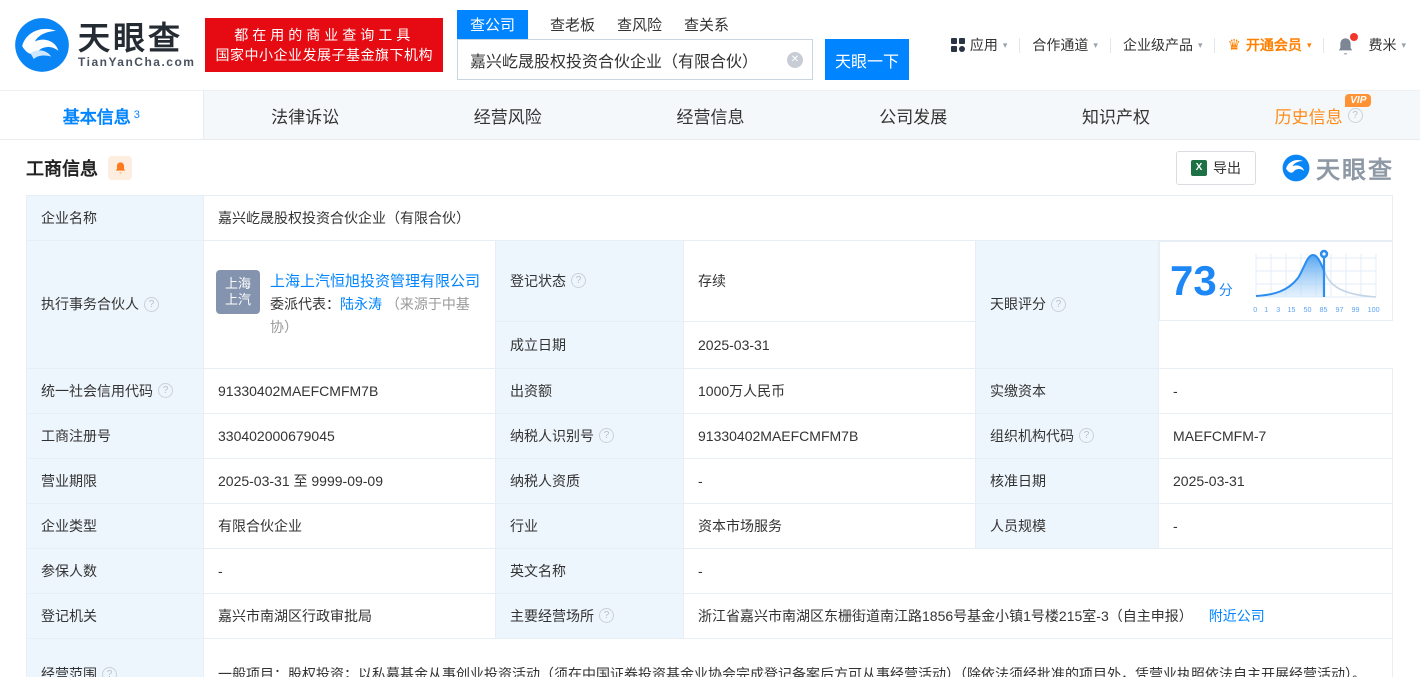 The image size is (1420, 677). I want to click on tab-operating-info: 经营信息, so click(710, 115).